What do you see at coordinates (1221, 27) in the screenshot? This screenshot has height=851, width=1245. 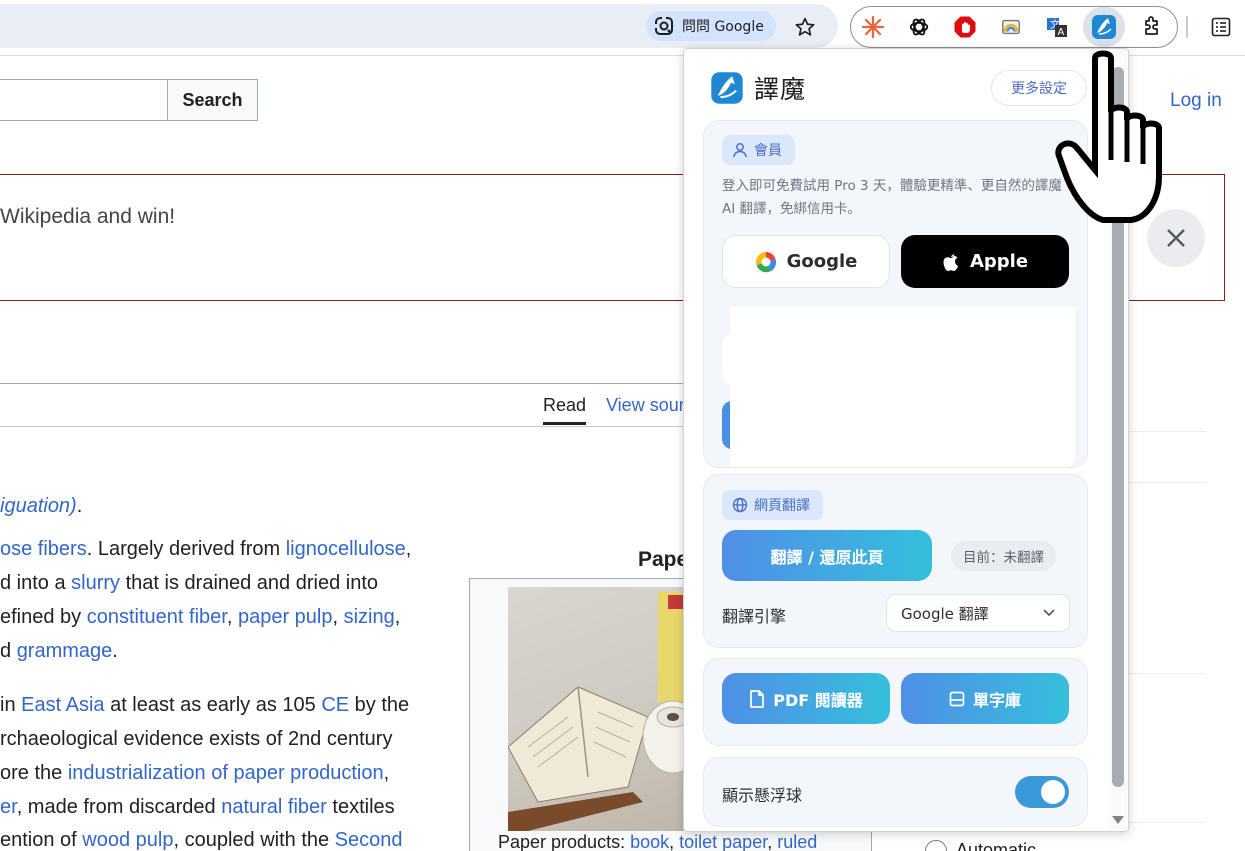 I see `reading-list-icon` at bounding box center [1221, 27].